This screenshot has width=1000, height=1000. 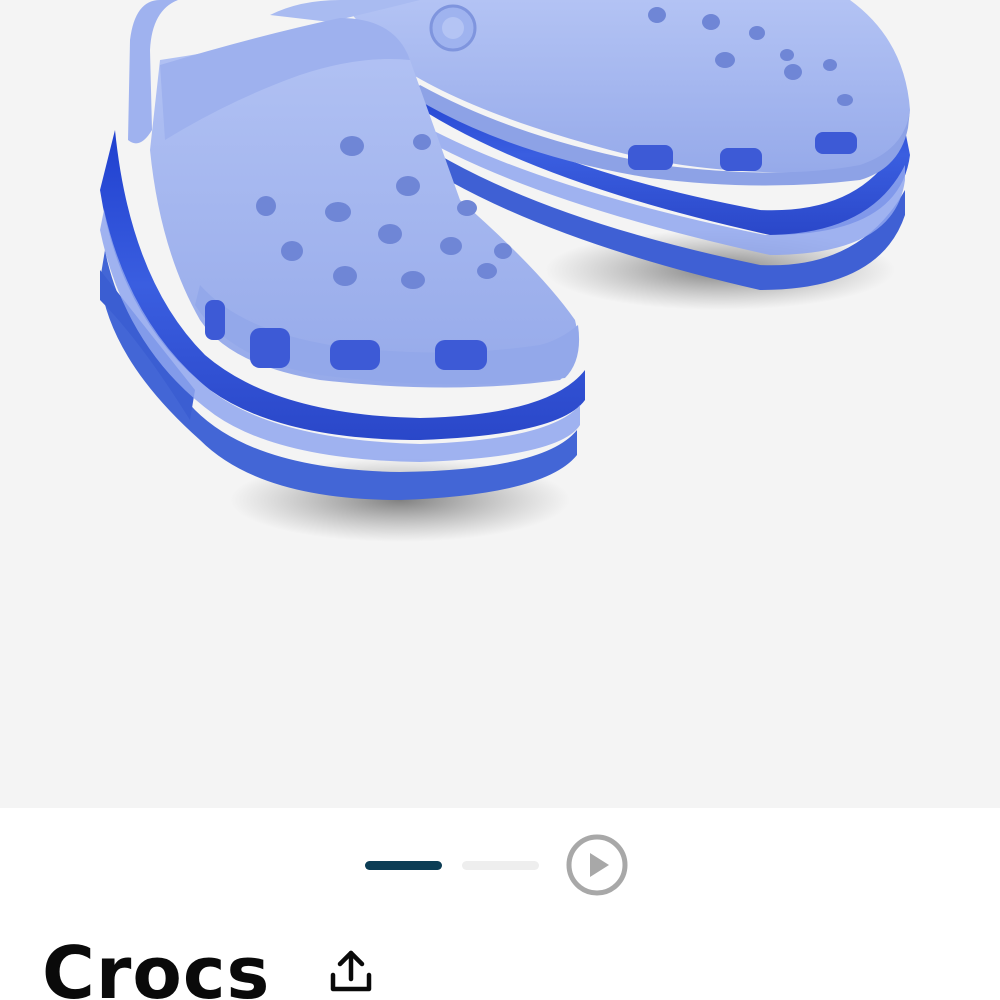 I want to click on product-title-row: Crocs, so click(x=517, y=962).